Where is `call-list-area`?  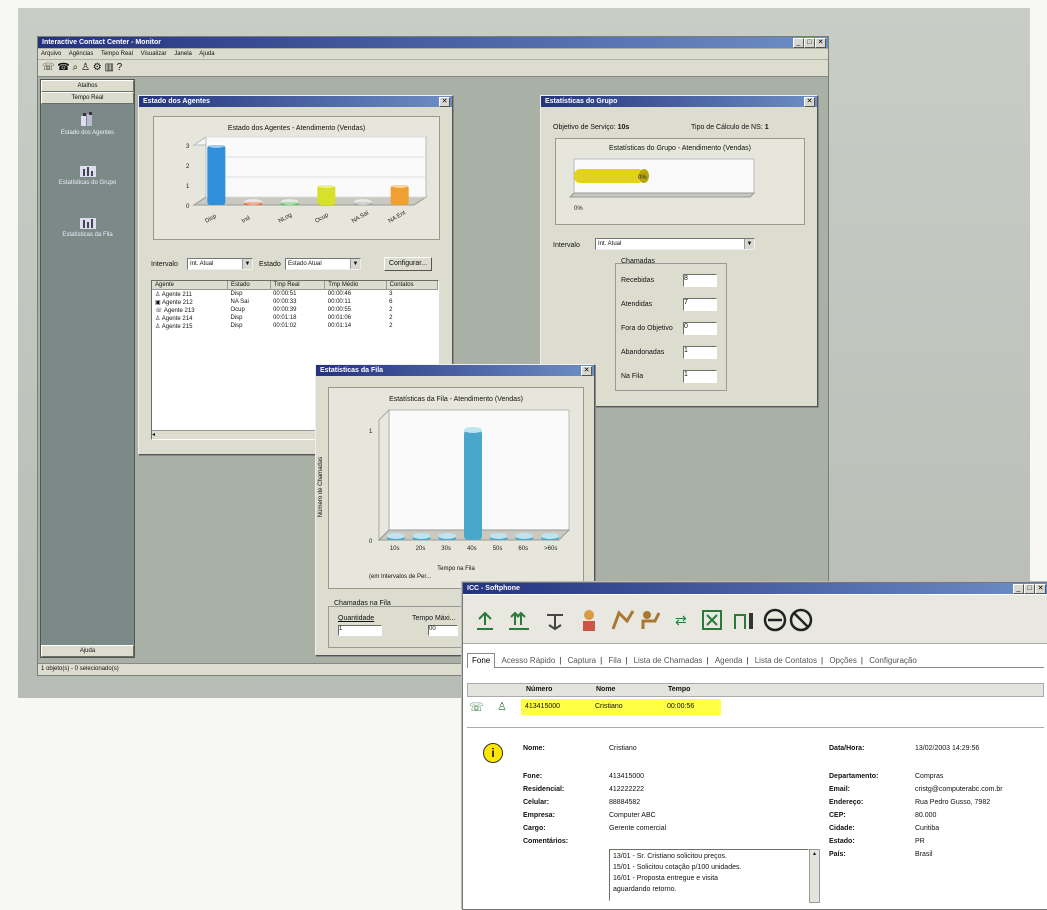
call-list-area is located at coordinates (755, 723).